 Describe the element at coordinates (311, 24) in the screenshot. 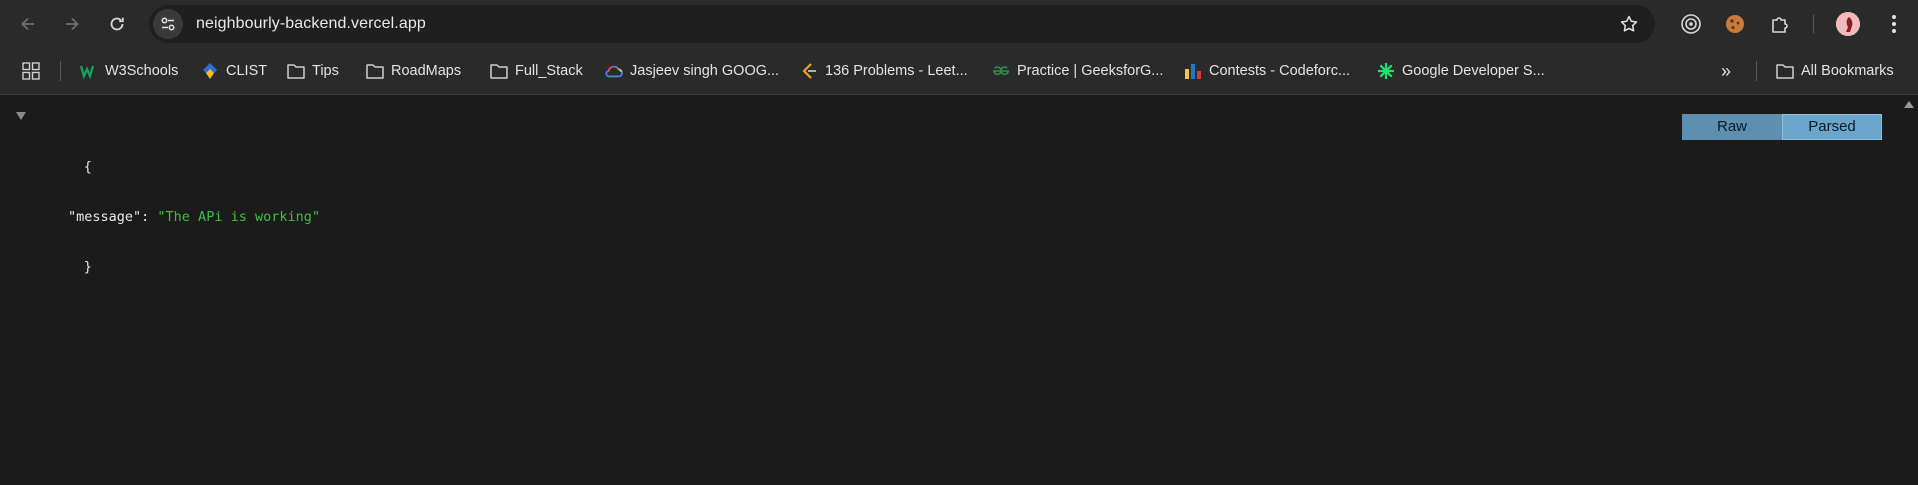

I see `url-text: neighbourly-backend.vercel.app` at that location.